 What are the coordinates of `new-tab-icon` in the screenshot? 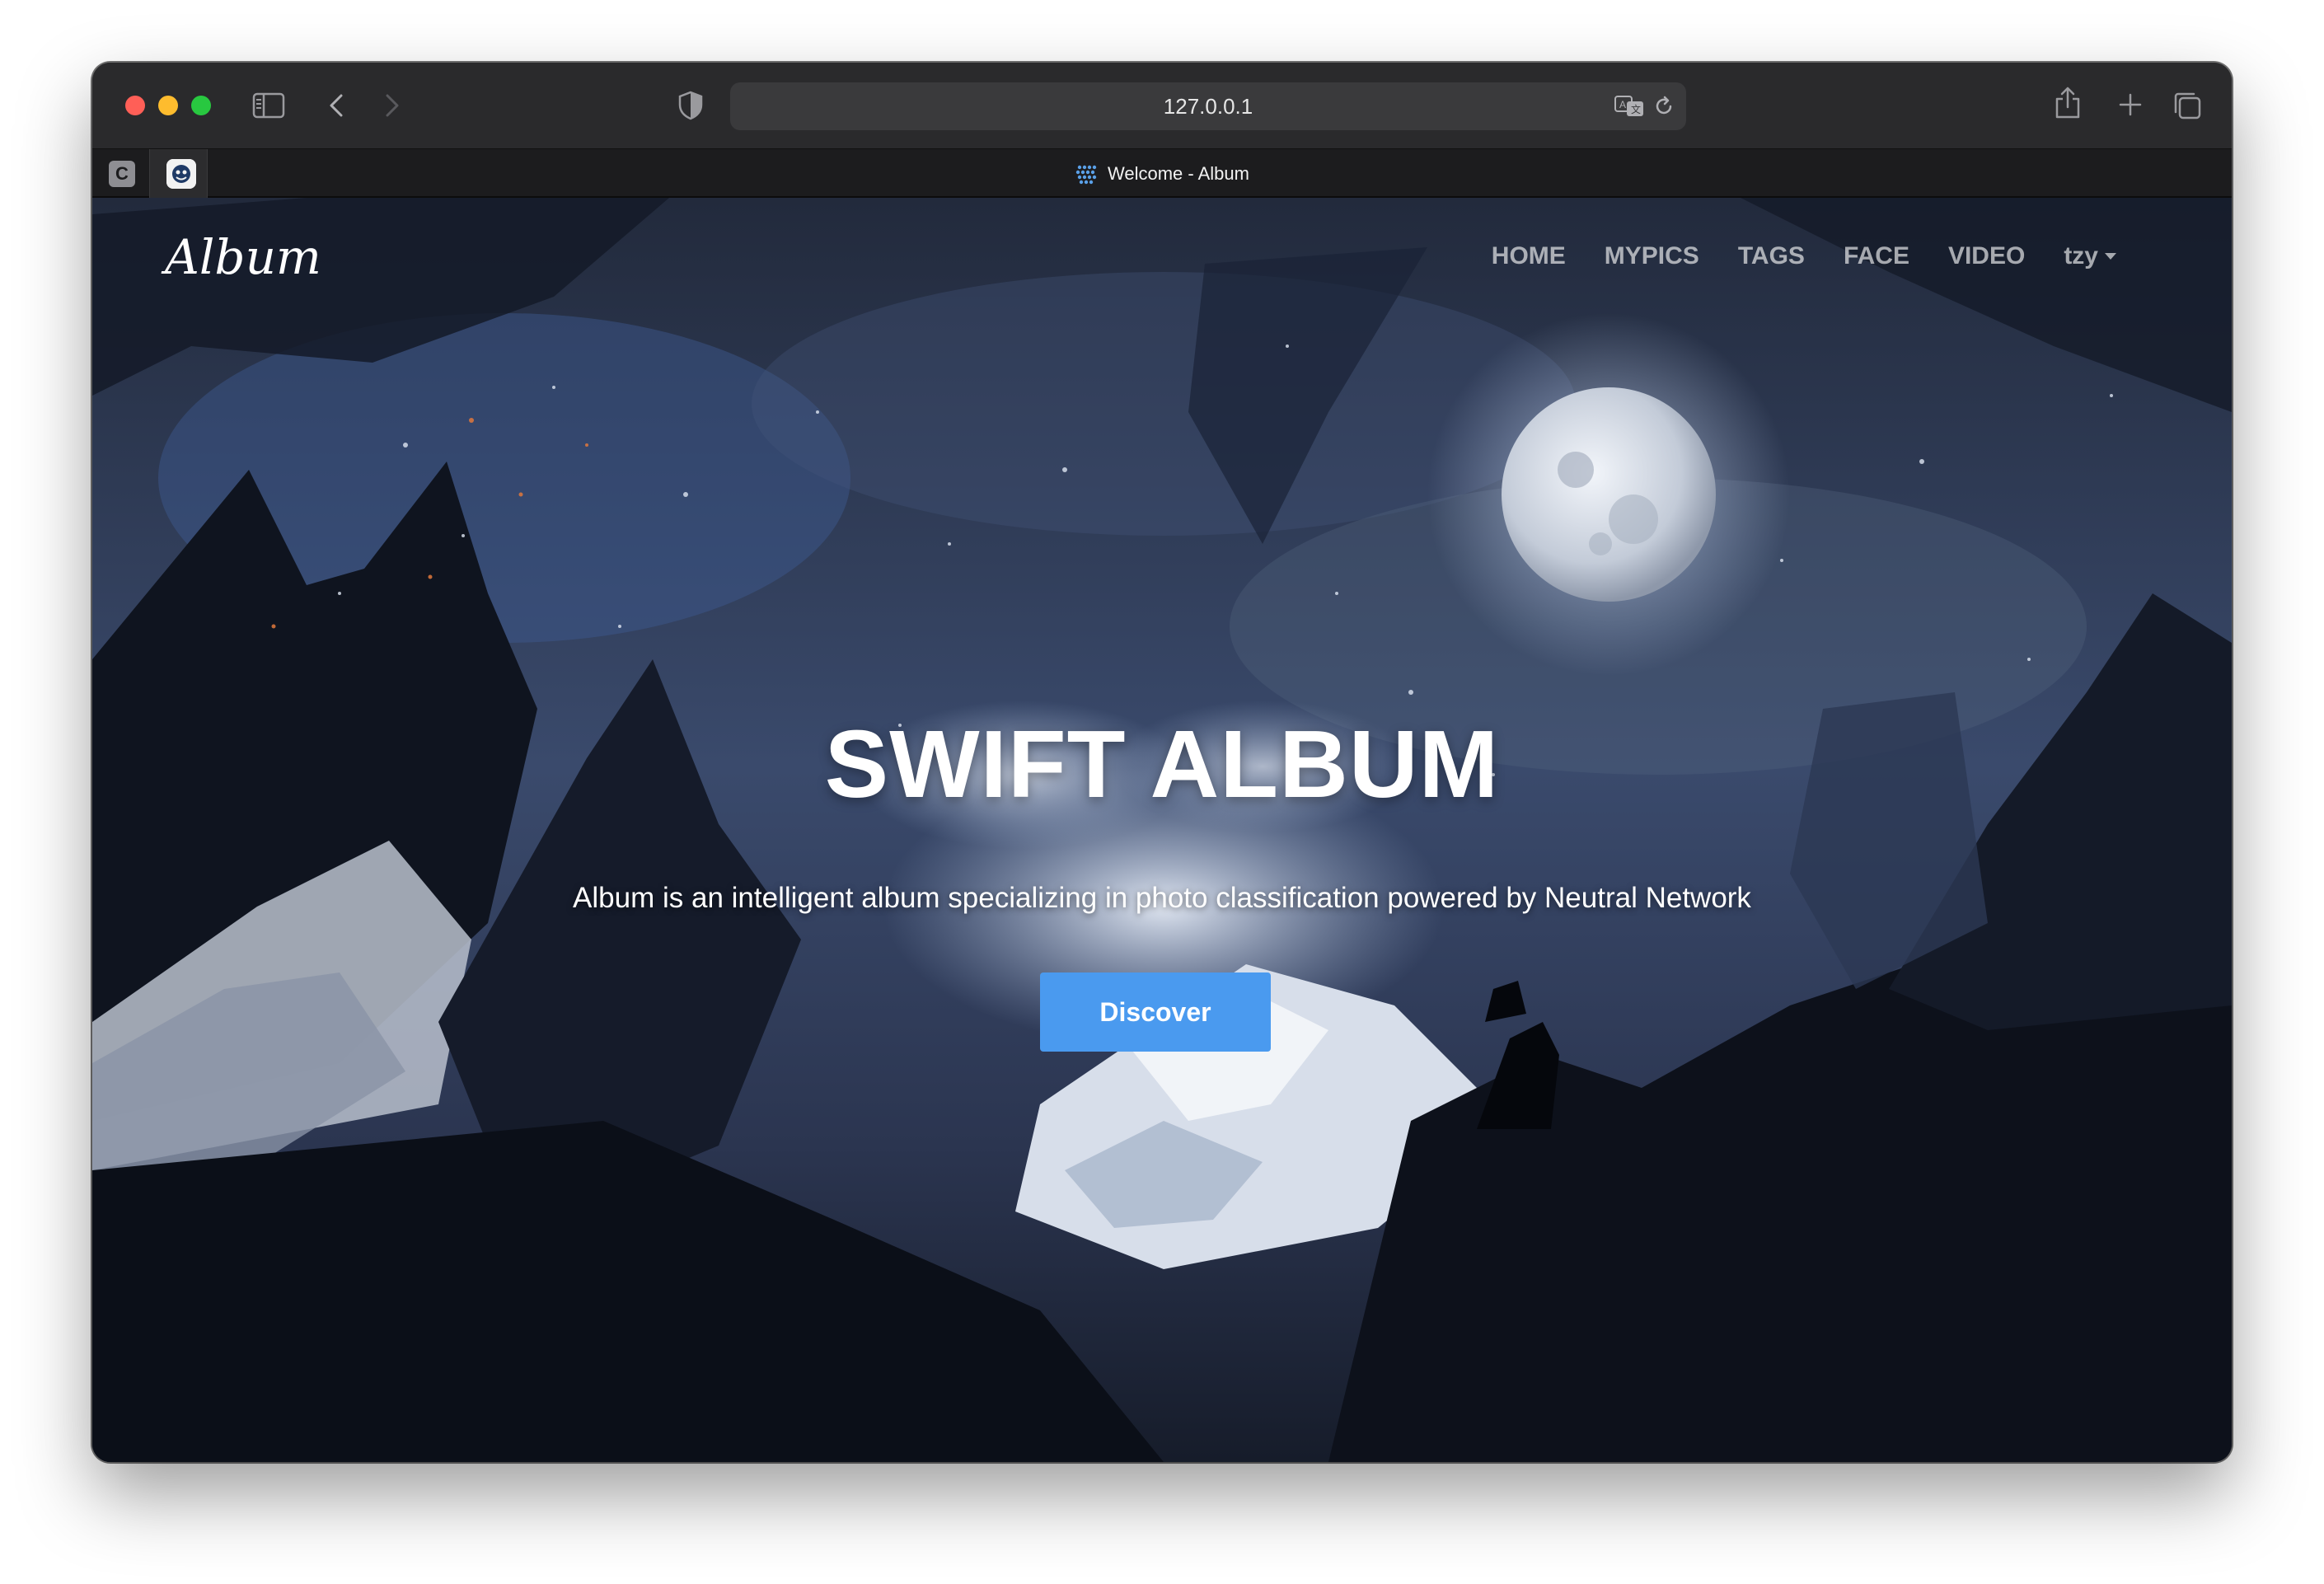 It's located at (2130, 104).